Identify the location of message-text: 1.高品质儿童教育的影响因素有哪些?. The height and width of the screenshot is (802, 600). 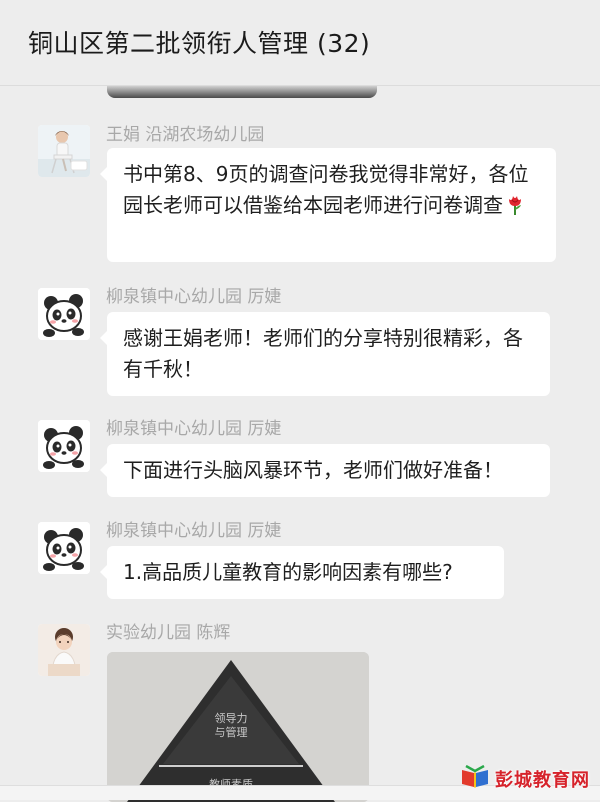
(288, 572).